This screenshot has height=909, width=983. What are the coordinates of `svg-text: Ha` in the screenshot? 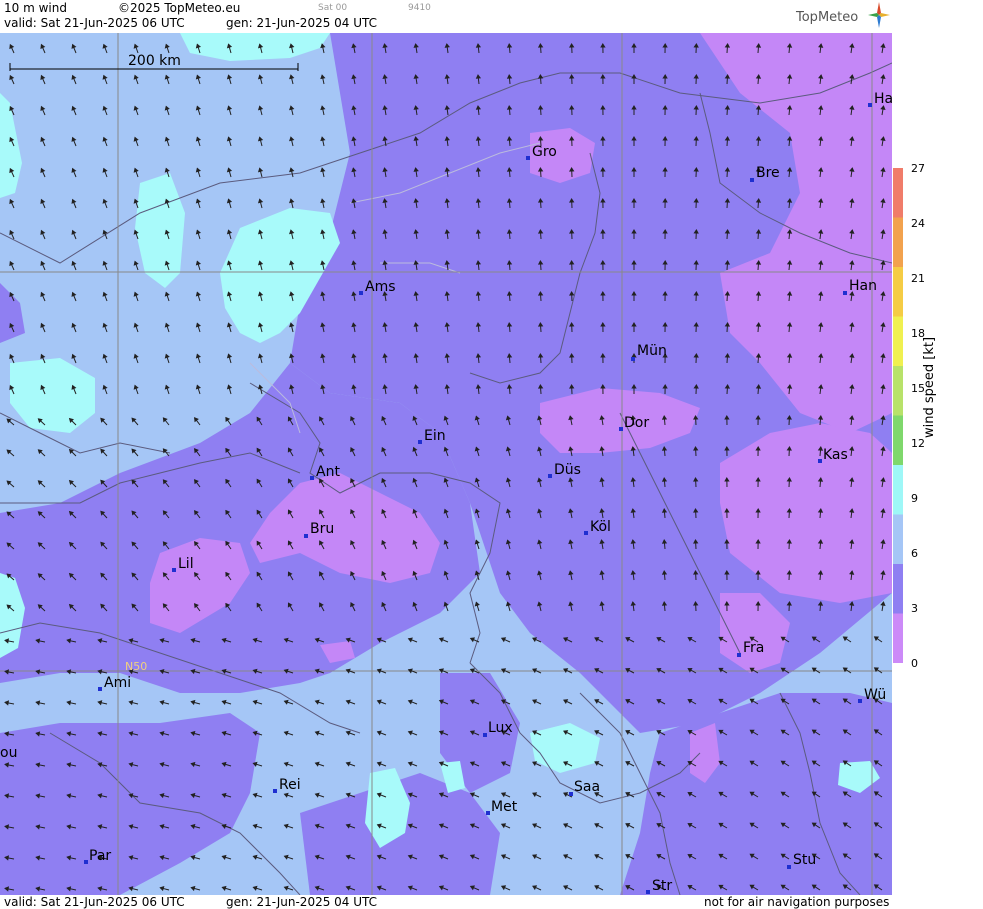 It's located at (883, 99).